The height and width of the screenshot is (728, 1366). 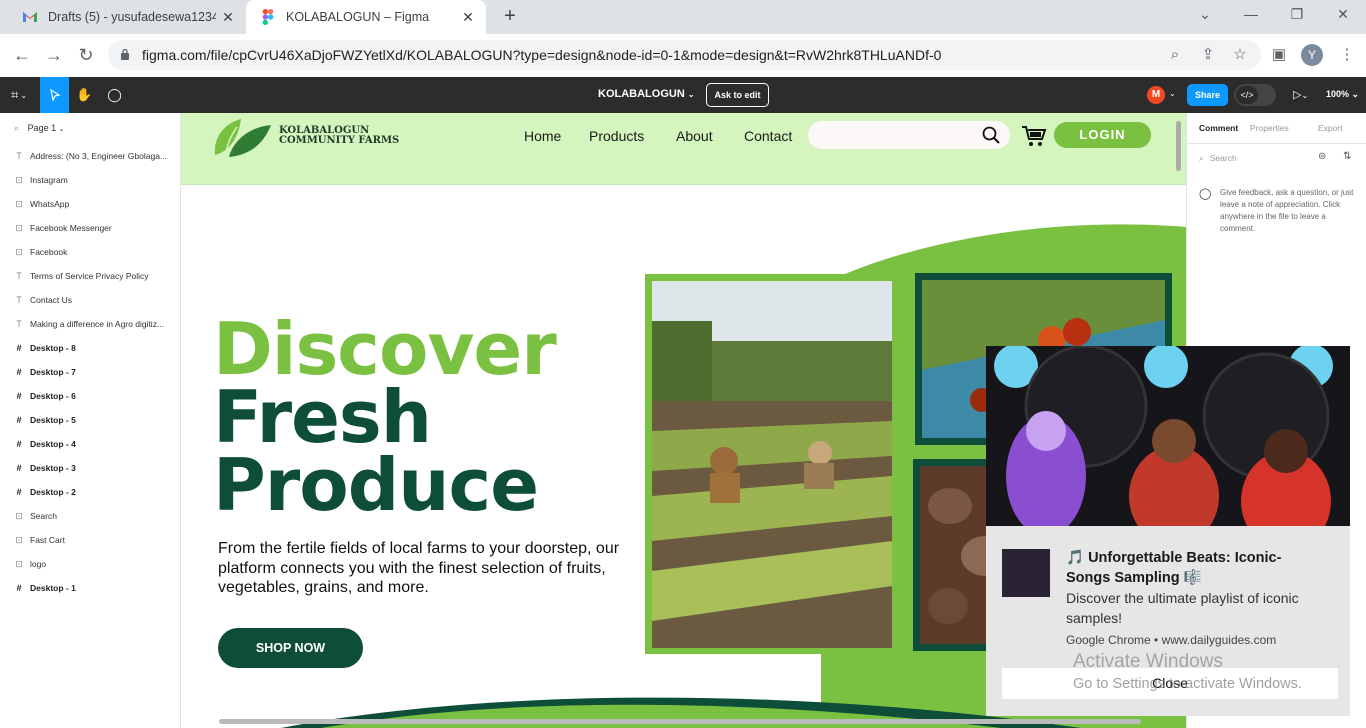 What do you see at coordinates (1343, 14) in the screenshot?
I see `close-window-button: ✕` at bounding box center [1343, 14].